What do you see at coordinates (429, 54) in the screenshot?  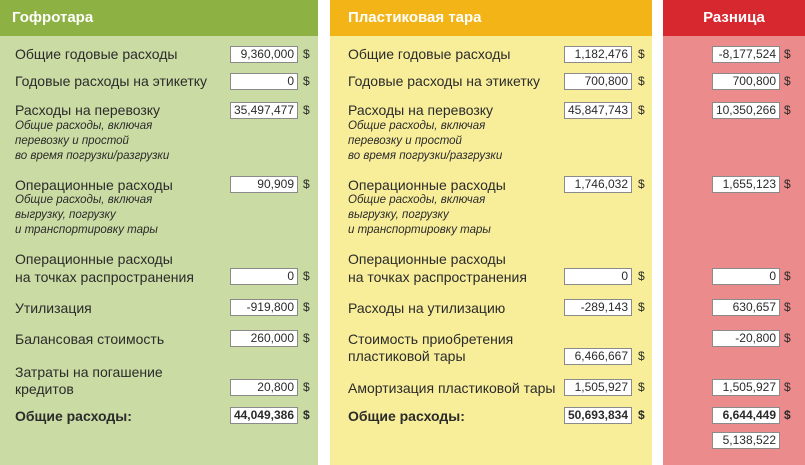 I see `plastic-annual-total-label: Общие годовые расходы` at bounding box center [429, 54].